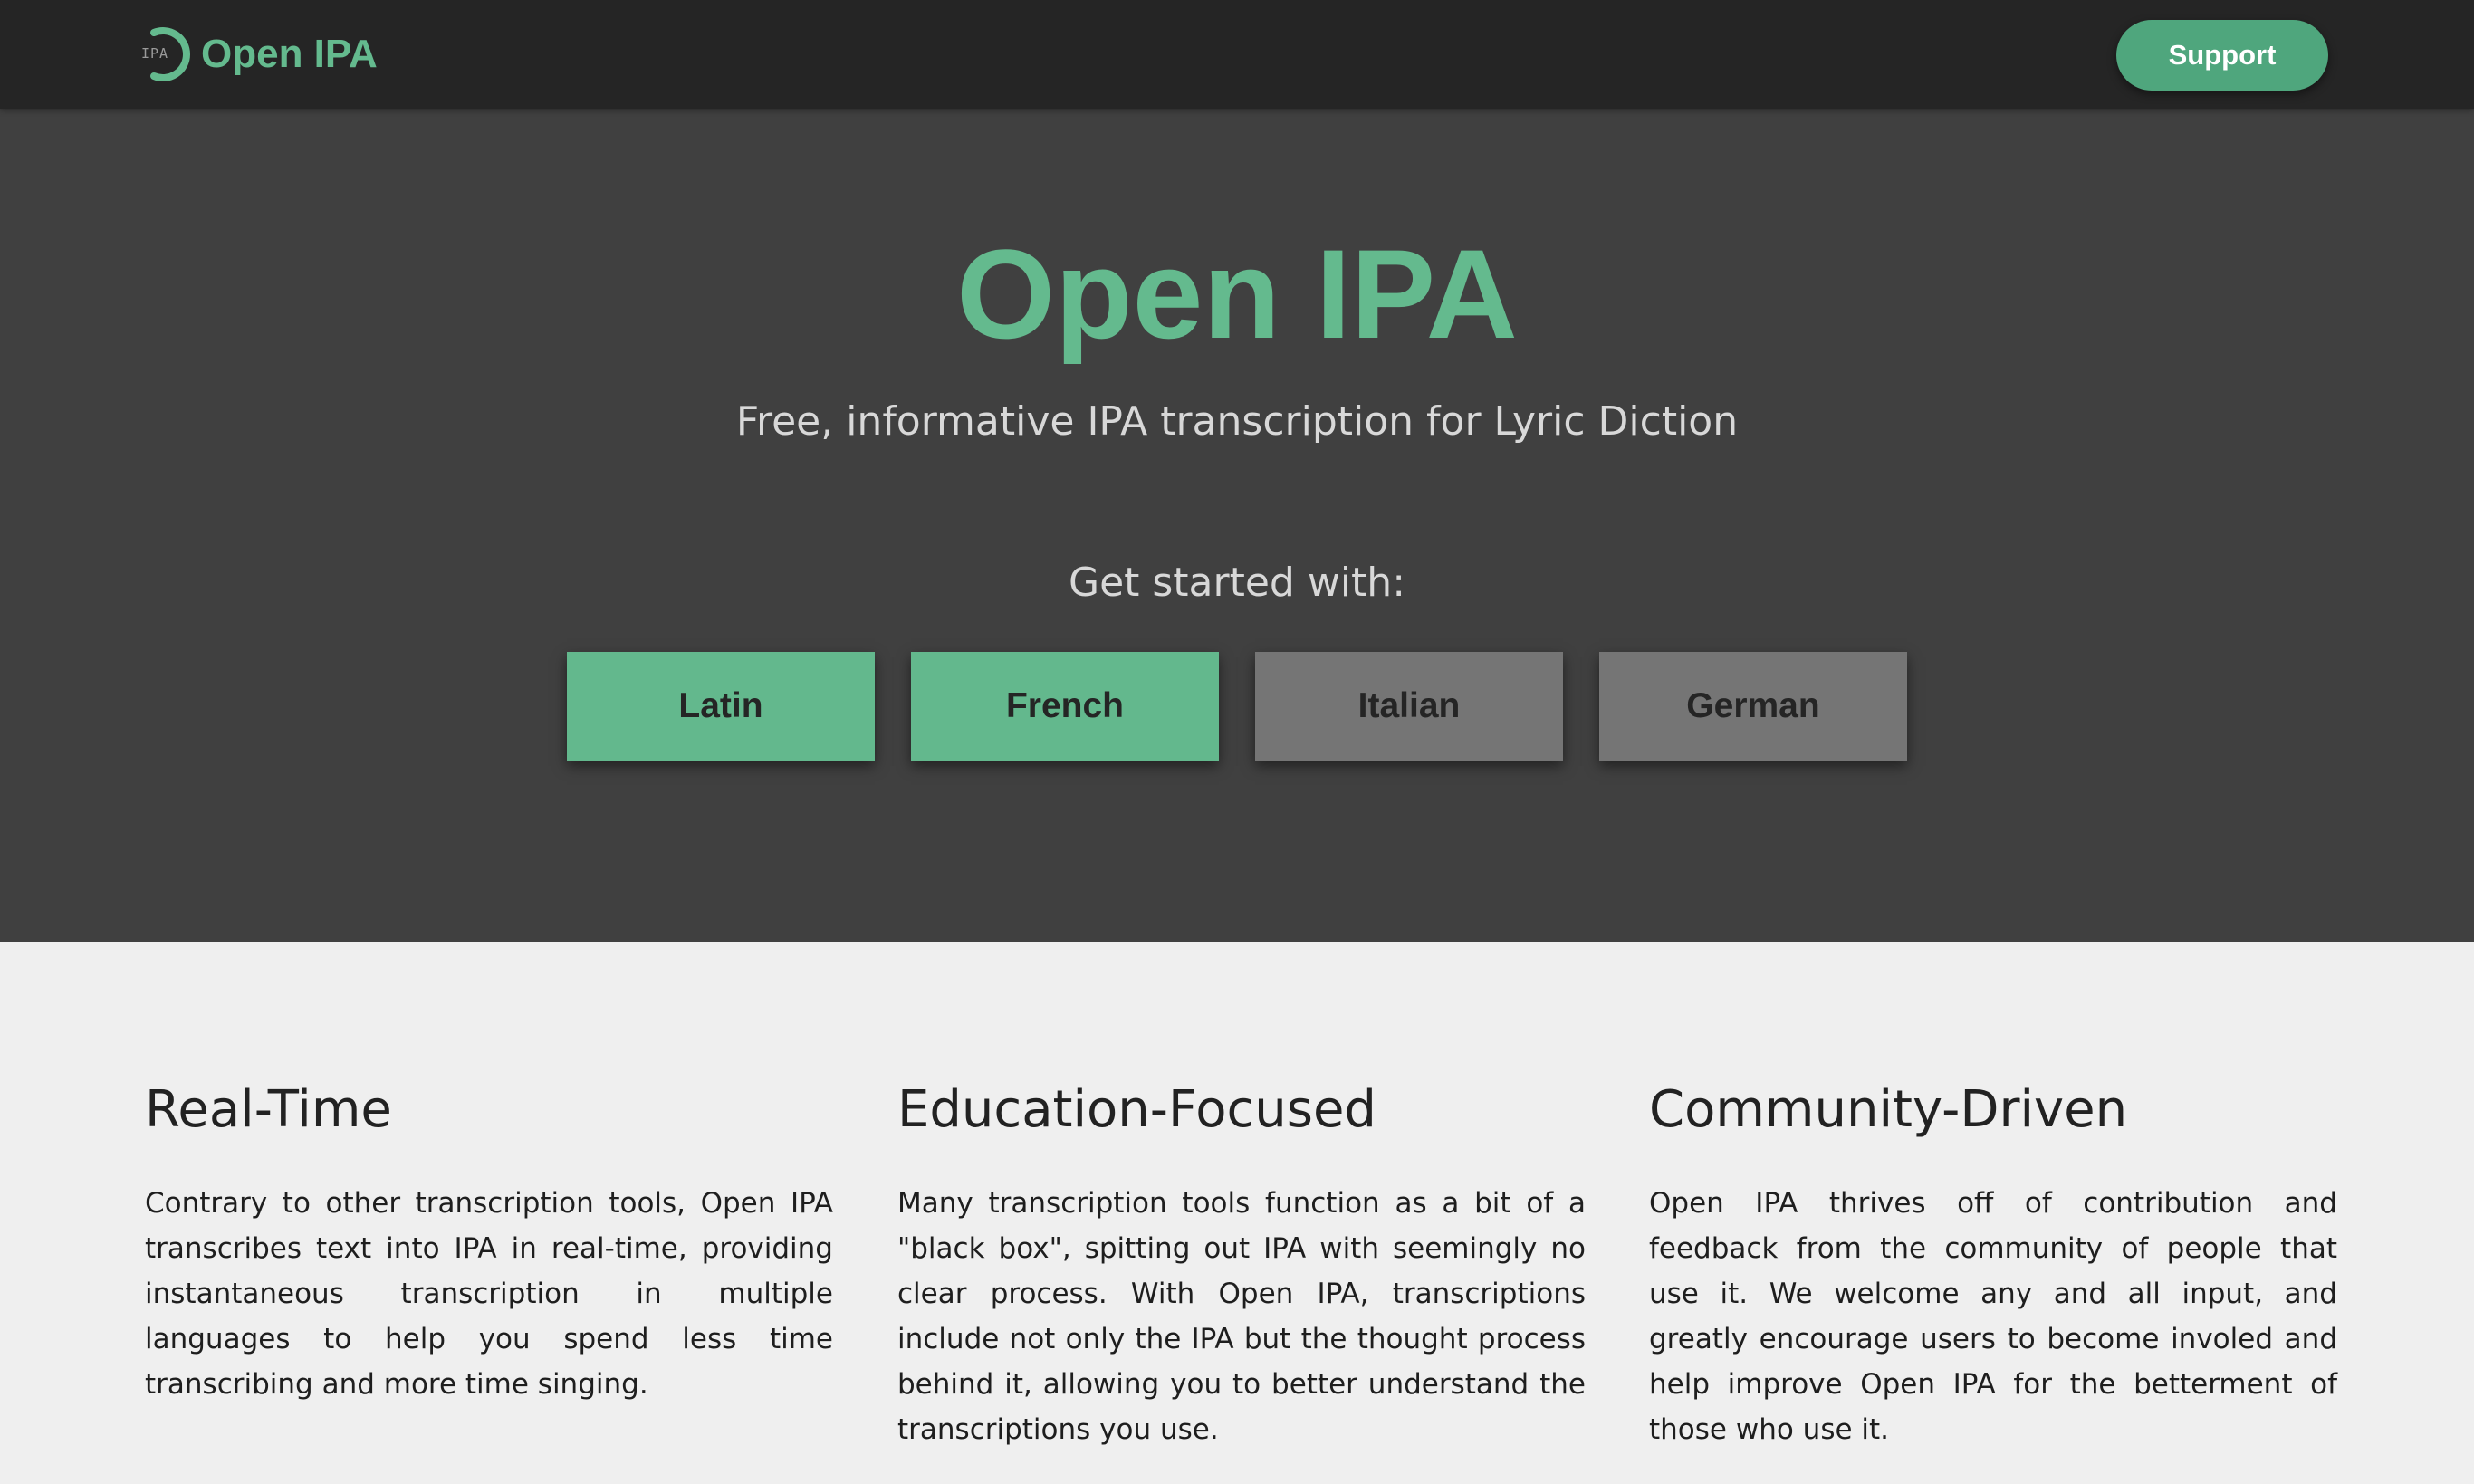  Describe the element at coordinates (155, 53) in the screenshot. I see `logo-text: IPA` at that location.